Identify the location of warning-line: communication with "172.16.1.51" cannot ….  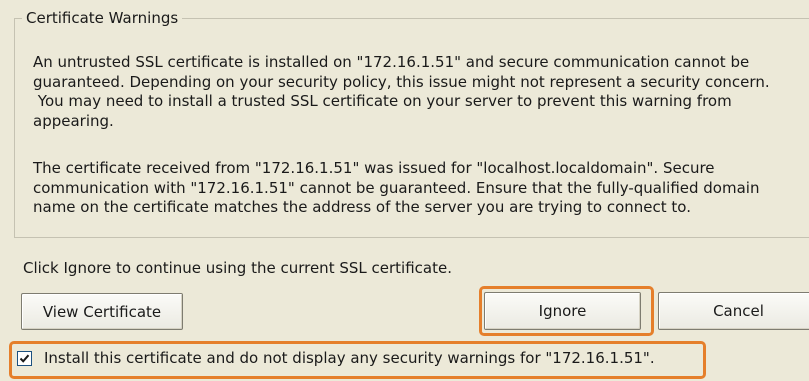
(396, 187).